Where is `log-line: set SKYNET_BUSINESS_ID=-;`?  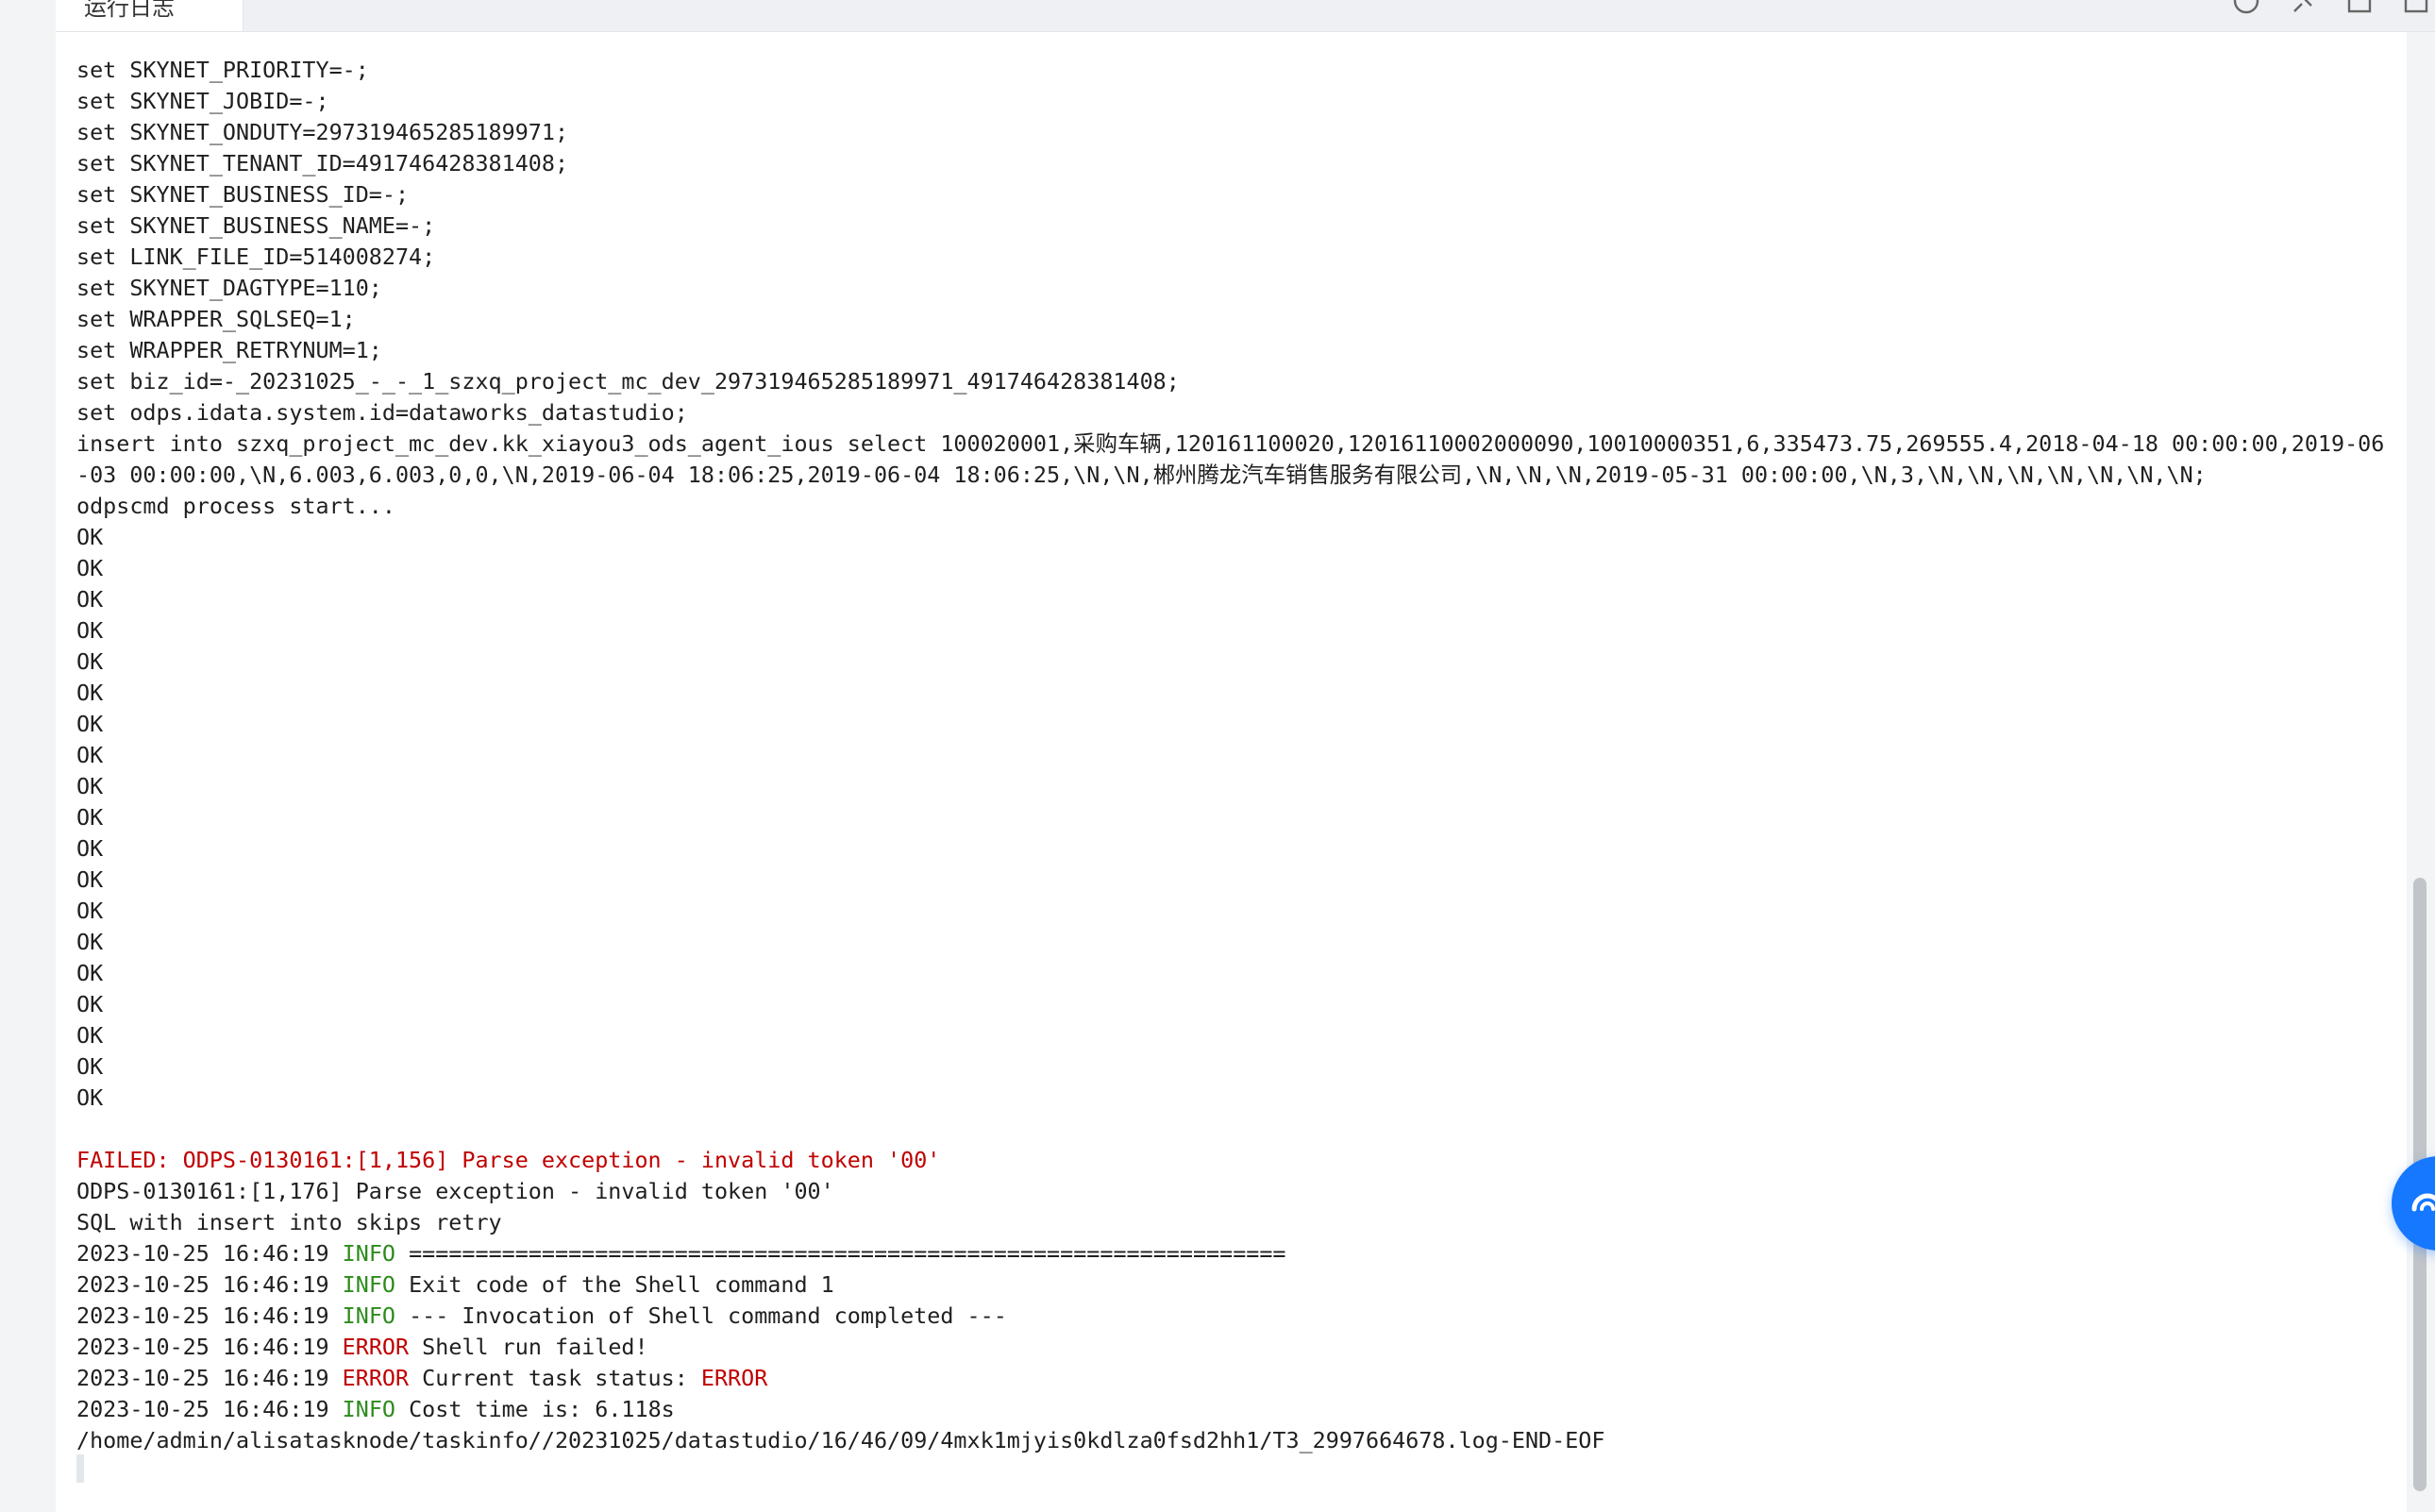 log-line: set SKYNET_BUSINESS_ID=-; is located at coordinates (243, 194).